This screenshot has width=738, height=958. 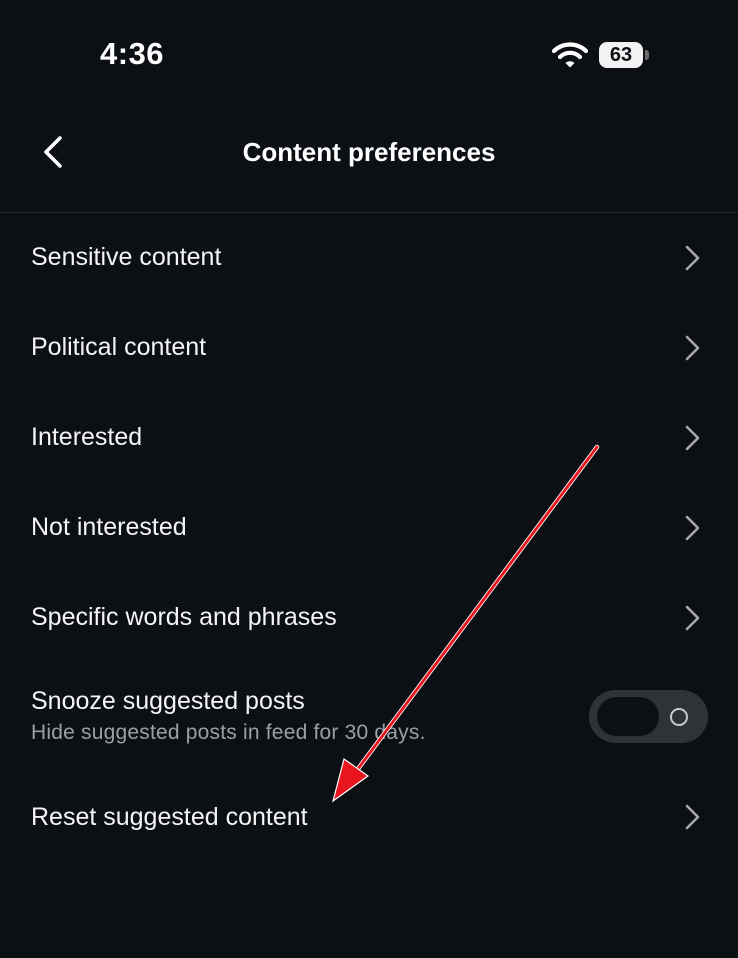 What do you see at coordinates (132, 53) in the screenshot?
I see `status-time: 4:36` at bounding box center [132, 53].